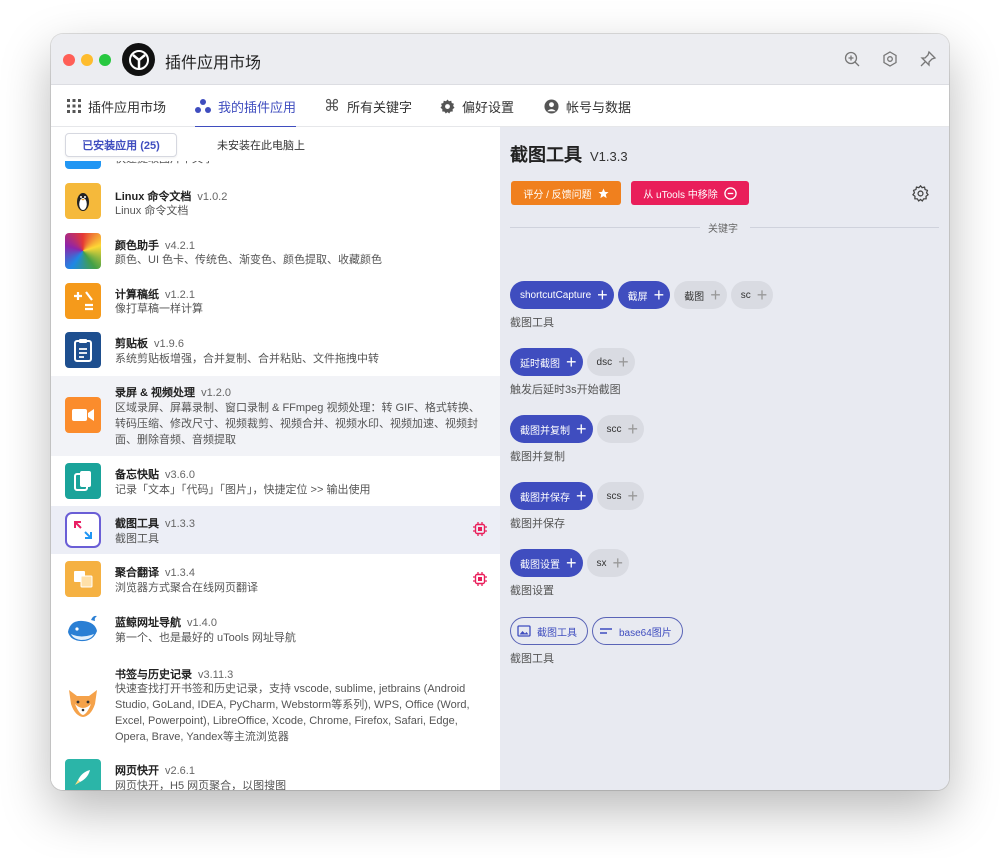 This screenshot has height=858, width=1000. I want to click on minimize-window-button, so click(87, 60).